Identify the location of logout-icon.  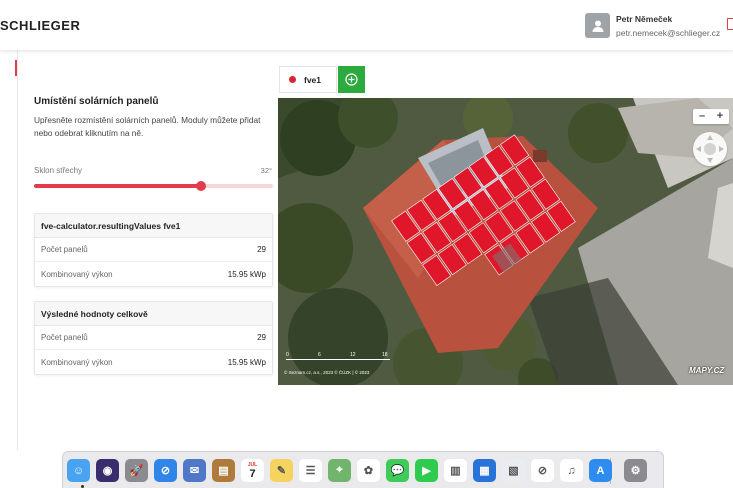
(730, 24).